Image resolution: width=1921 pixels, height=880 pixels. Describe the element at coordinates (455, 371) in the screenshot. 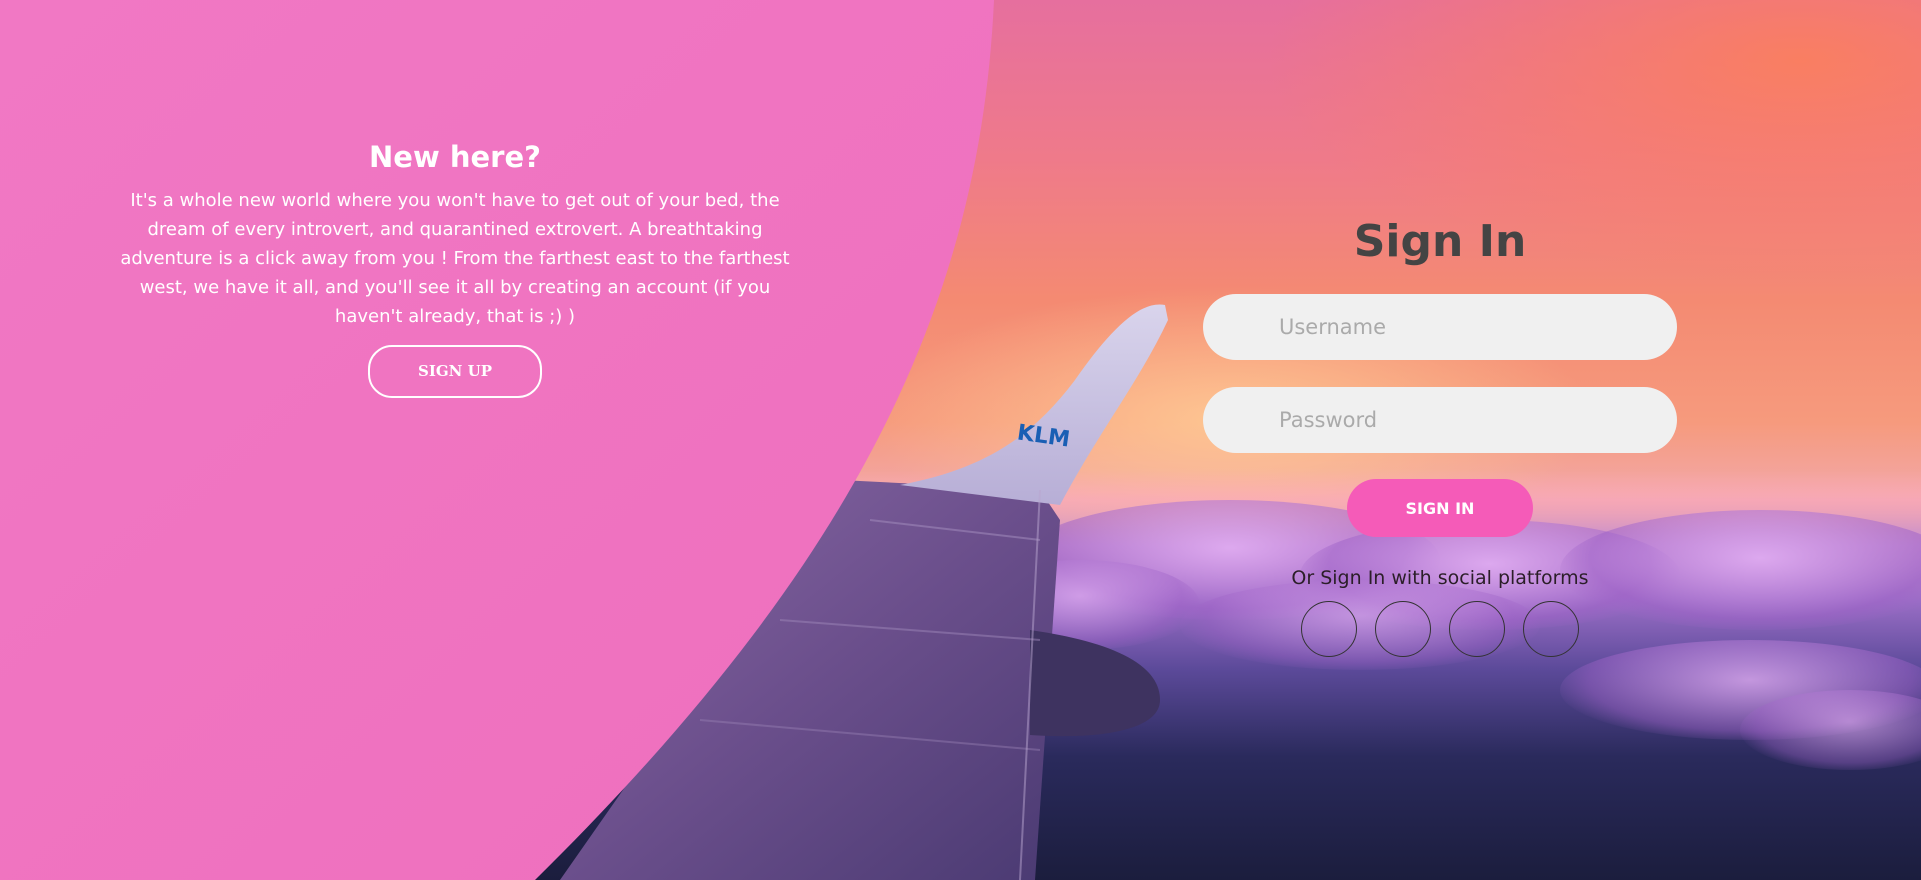

I see `sign-up-button: SIGN UP` at that location.